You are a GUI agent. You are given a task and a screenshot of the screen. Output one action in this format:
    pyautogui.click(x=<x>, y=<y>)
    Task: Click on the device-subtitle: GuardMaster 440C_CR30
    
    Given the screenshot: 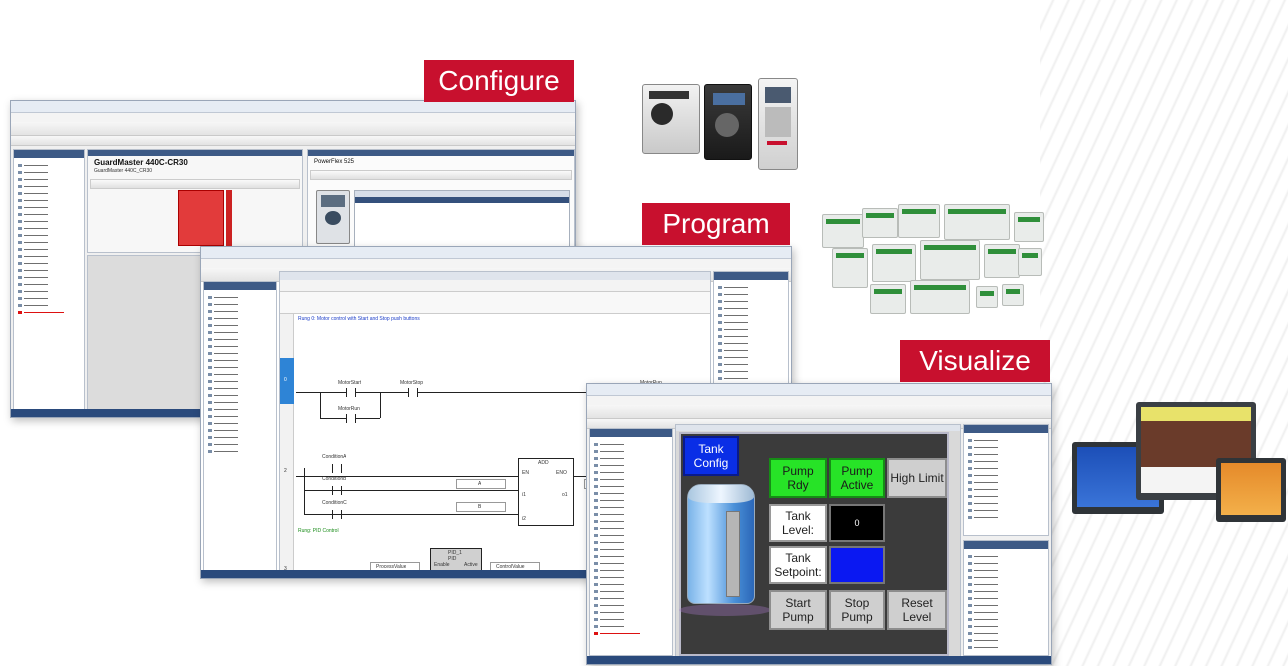 What is the action you would take?
    pyautogui.click(x=123, y=171)
    